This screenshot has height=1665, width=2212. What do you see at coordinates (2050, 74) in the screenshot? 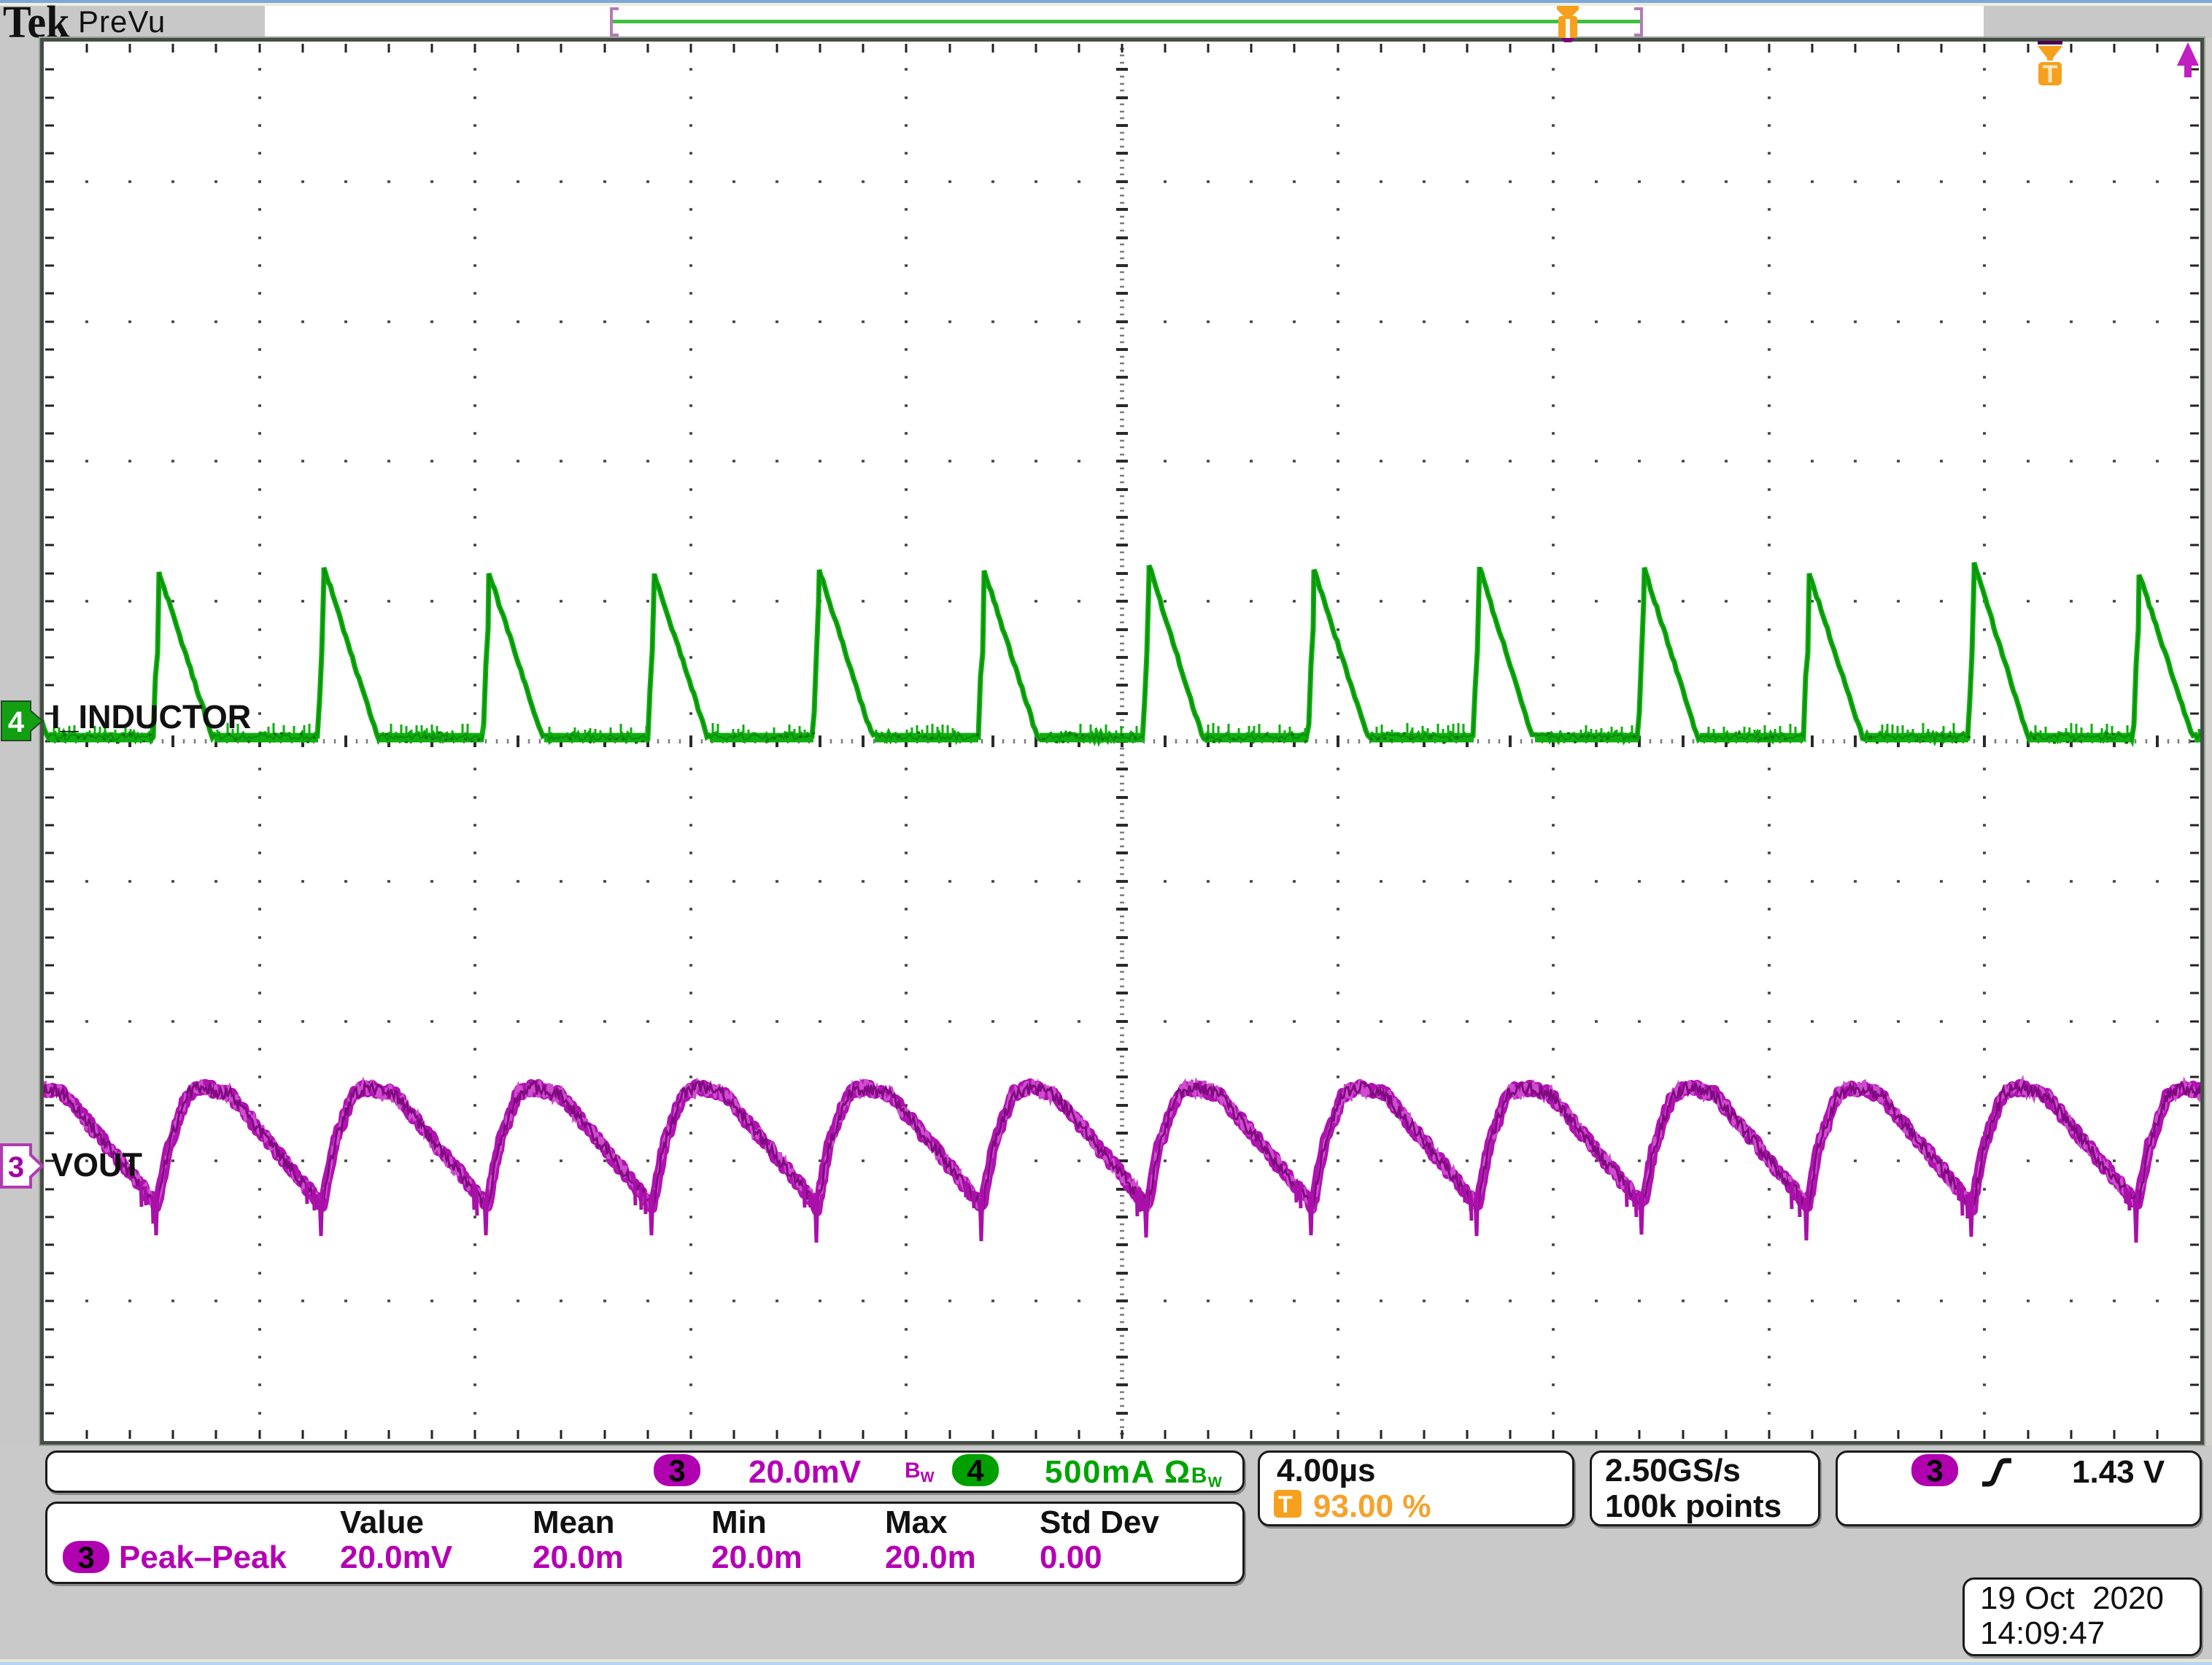
I see `svg-text: T` at bounding box center [2050, 74].